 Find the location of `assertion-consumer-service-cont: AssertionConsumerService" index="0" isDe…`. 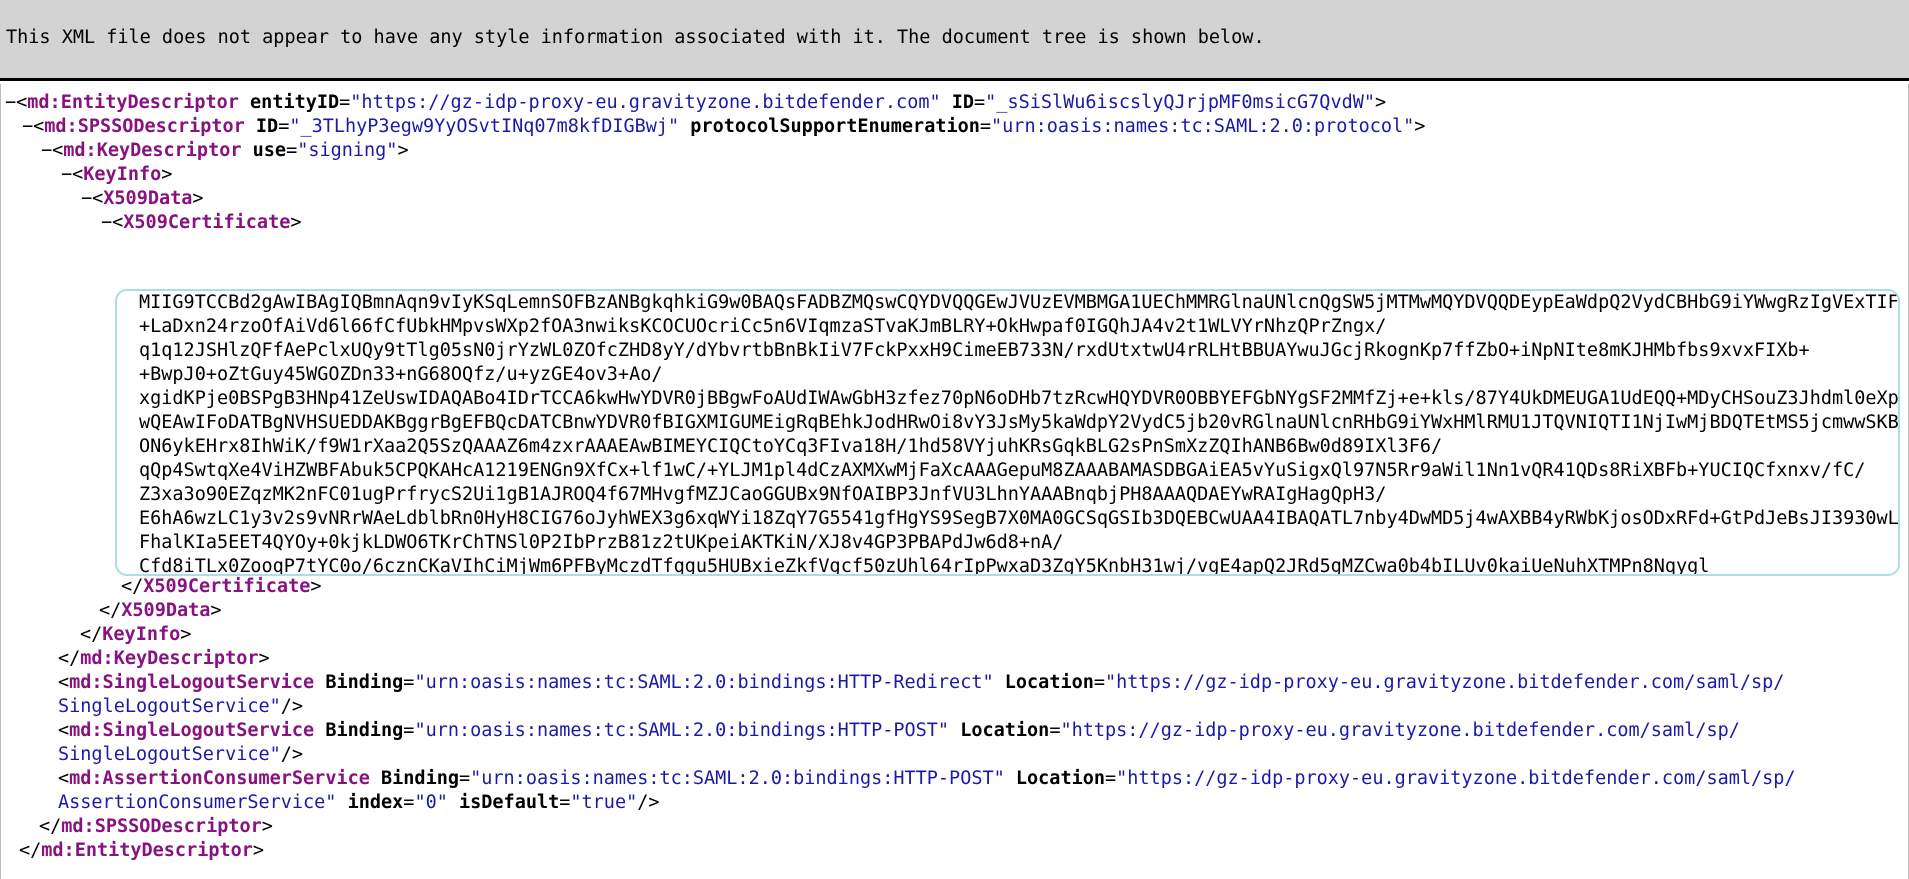

assertion-consumer-service-cont: AssertionConsumerService" index="0" isDe… is located at coordinates (359, 802).